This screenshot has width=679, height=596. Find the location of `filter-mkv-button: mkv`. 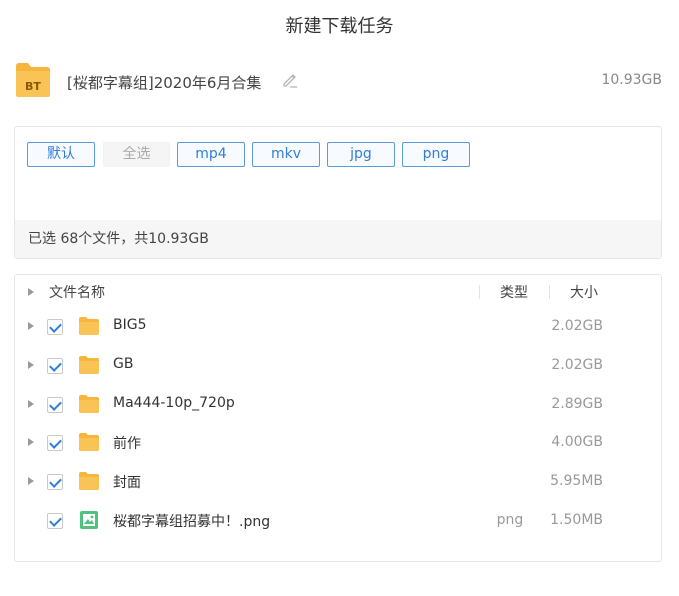

filter-mkv-button: mkv is located at coordinates (286, 154).